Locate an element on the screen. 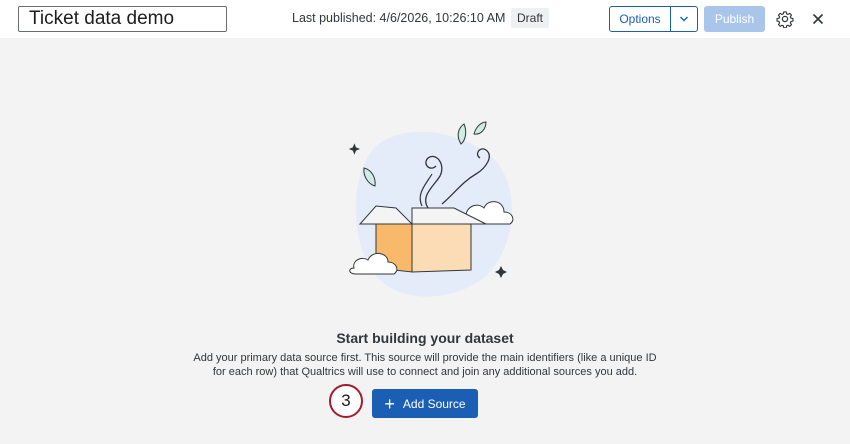 This screenshot has height=444, width=850. options-dropdown-toggle is located at coordinates (684, 19).